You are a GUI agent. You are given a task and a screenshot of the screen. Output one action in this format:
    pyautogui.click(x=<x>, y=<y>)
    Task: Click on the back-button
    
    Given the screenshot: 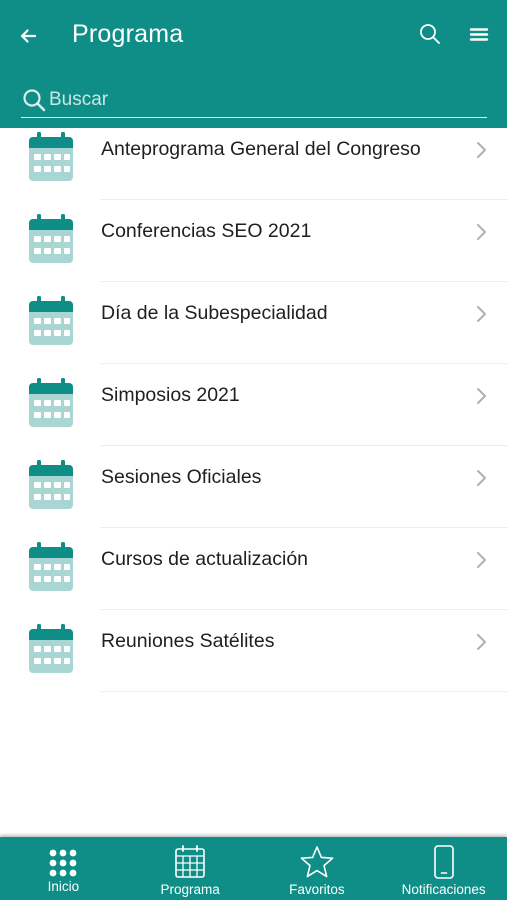 What is the action you would take?
    pyautogui.click(x=28, y=36)
    